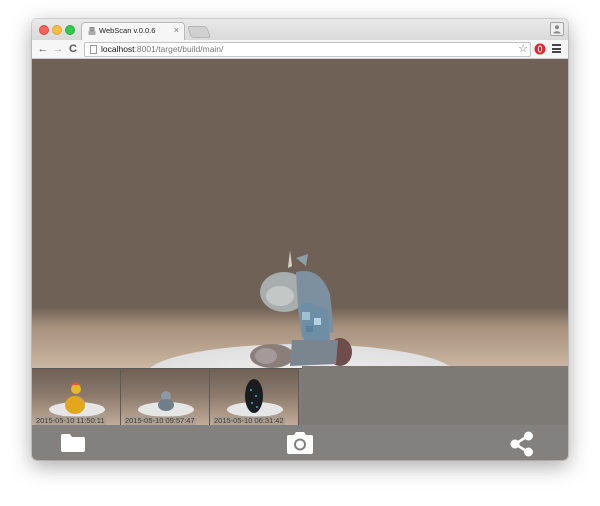 The height and width of the screenshot is (506, 600). I want to click on back-button: ←, so click(43, 49).